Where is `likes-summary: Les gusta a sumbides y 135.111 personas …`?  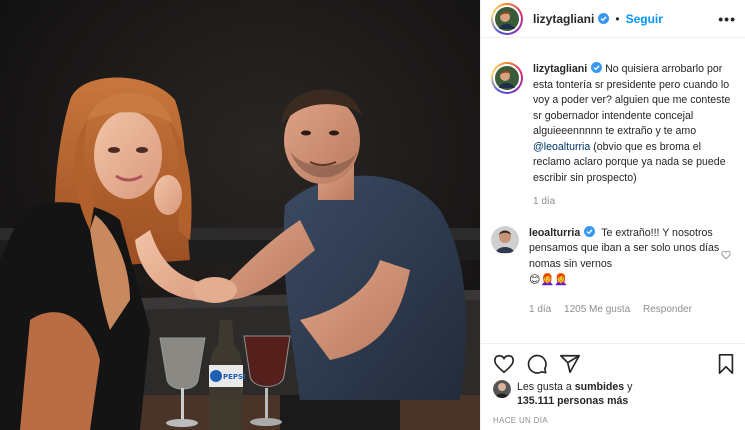 likes-summary: Les gusta a sumbides y 135.111 personas … is located at coordinates (562, 394).